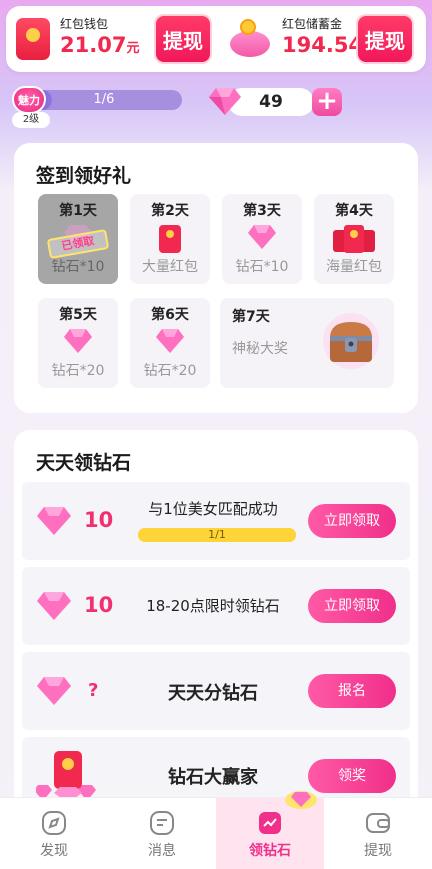  What do you see at coordinates (276, 101) in the screenshot?
I see `diamond-balance: 49 +` at bounding box center [276, 101].